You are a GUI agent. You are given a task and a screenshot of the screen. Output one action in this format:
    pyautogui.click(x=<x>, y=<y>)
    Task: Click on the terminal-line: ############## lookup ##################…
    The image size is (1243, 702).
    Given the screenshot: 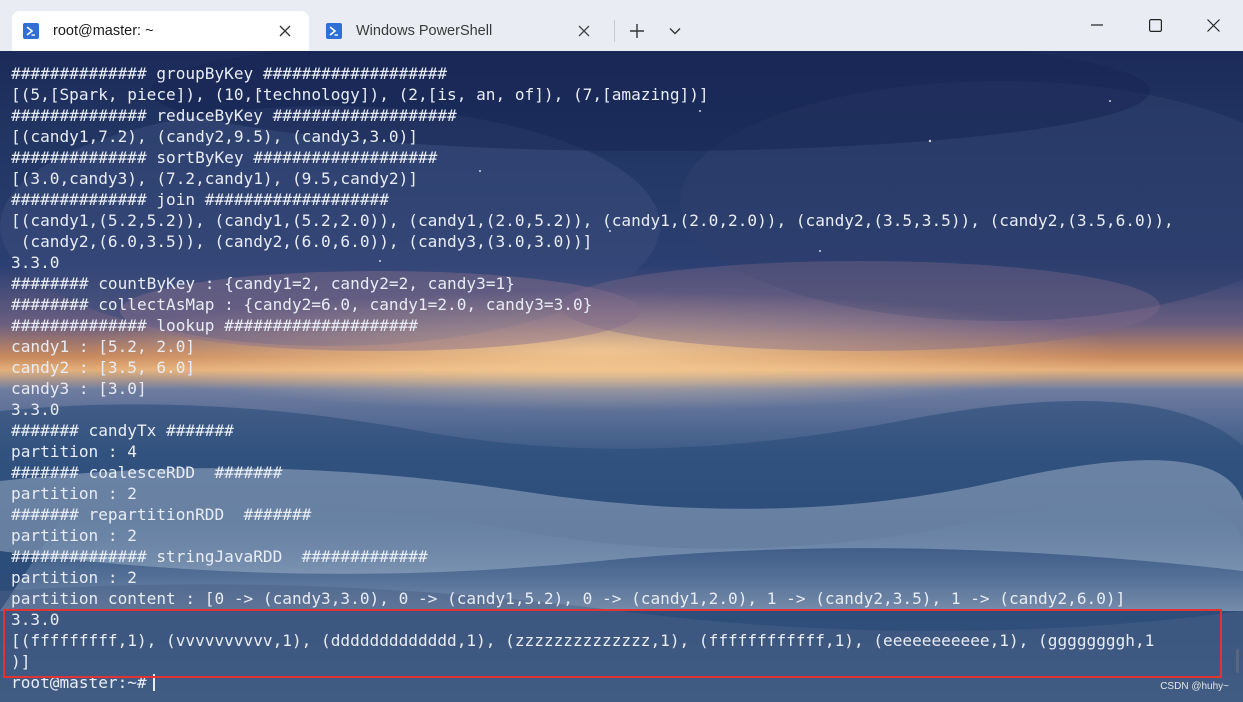 What is the action you would take?
    pyautogui.click(x=214, y=325)
    